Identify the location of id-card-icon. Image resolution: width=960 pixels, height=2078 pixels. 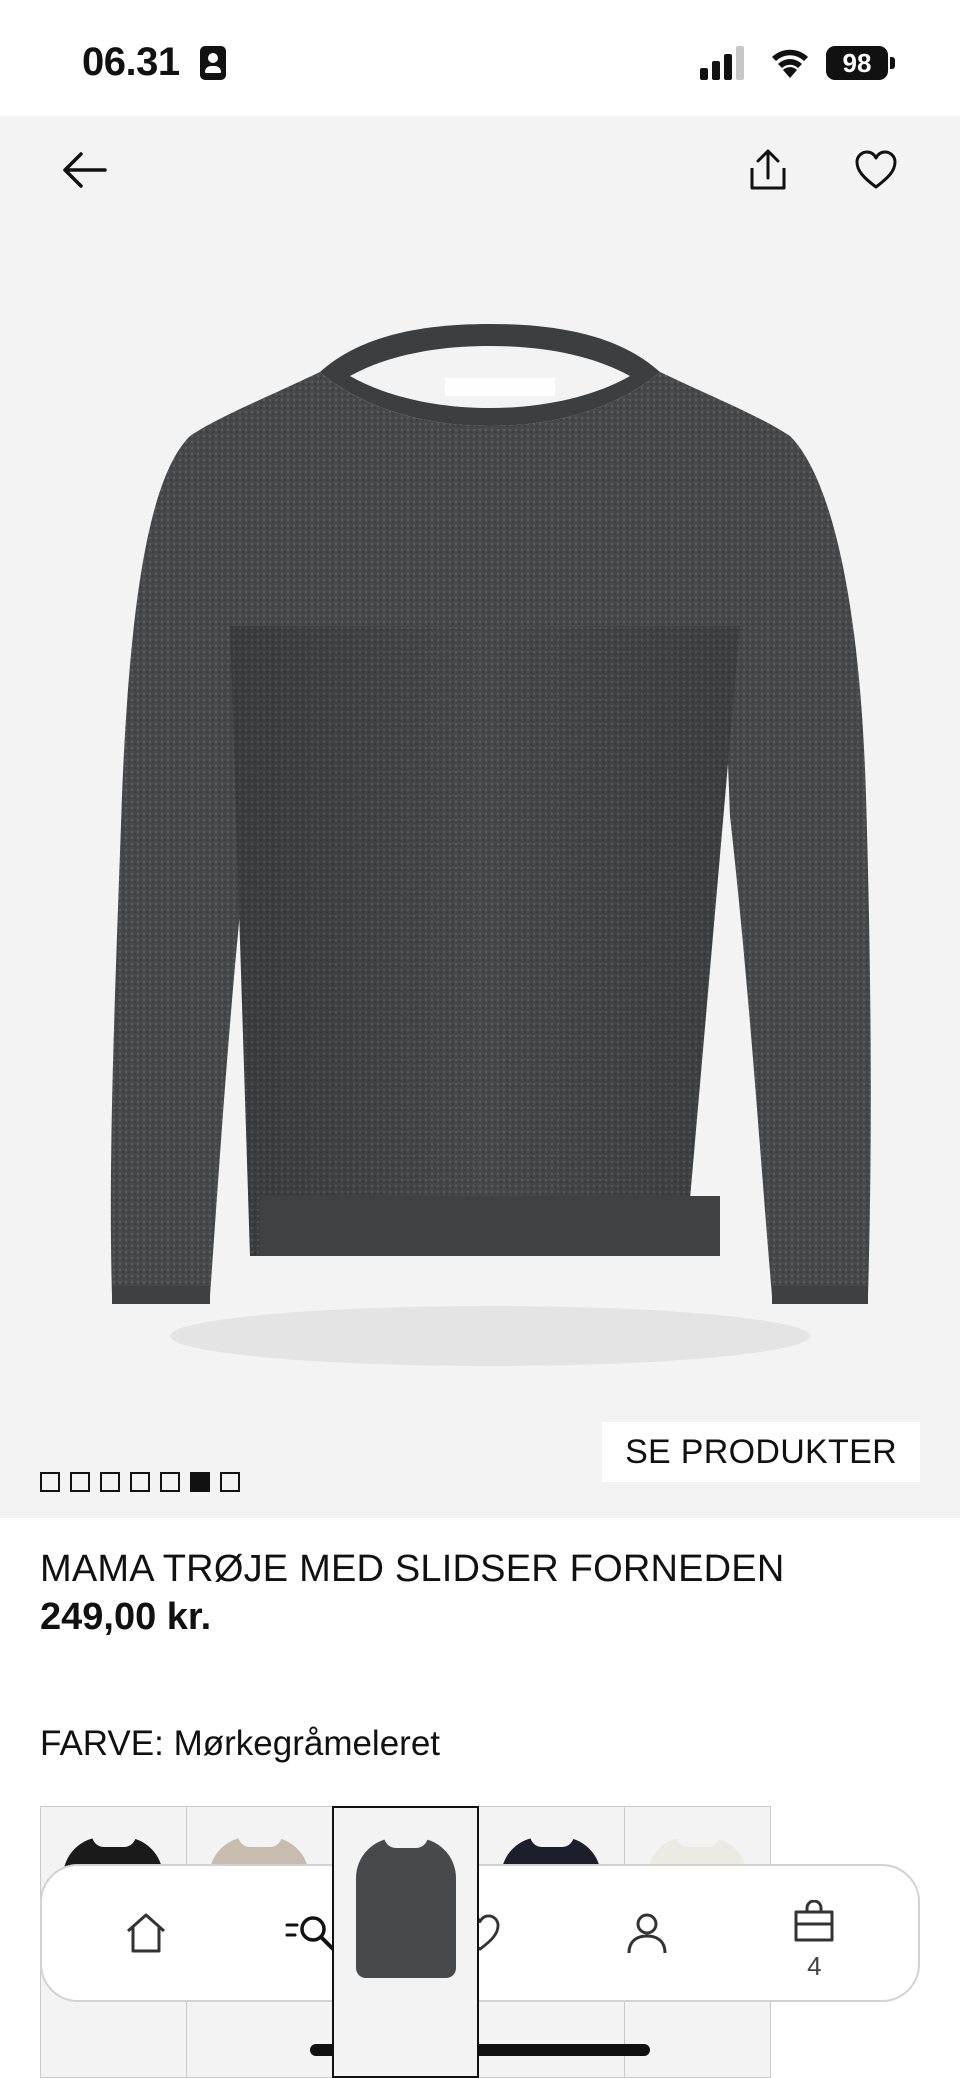
(213, 63).